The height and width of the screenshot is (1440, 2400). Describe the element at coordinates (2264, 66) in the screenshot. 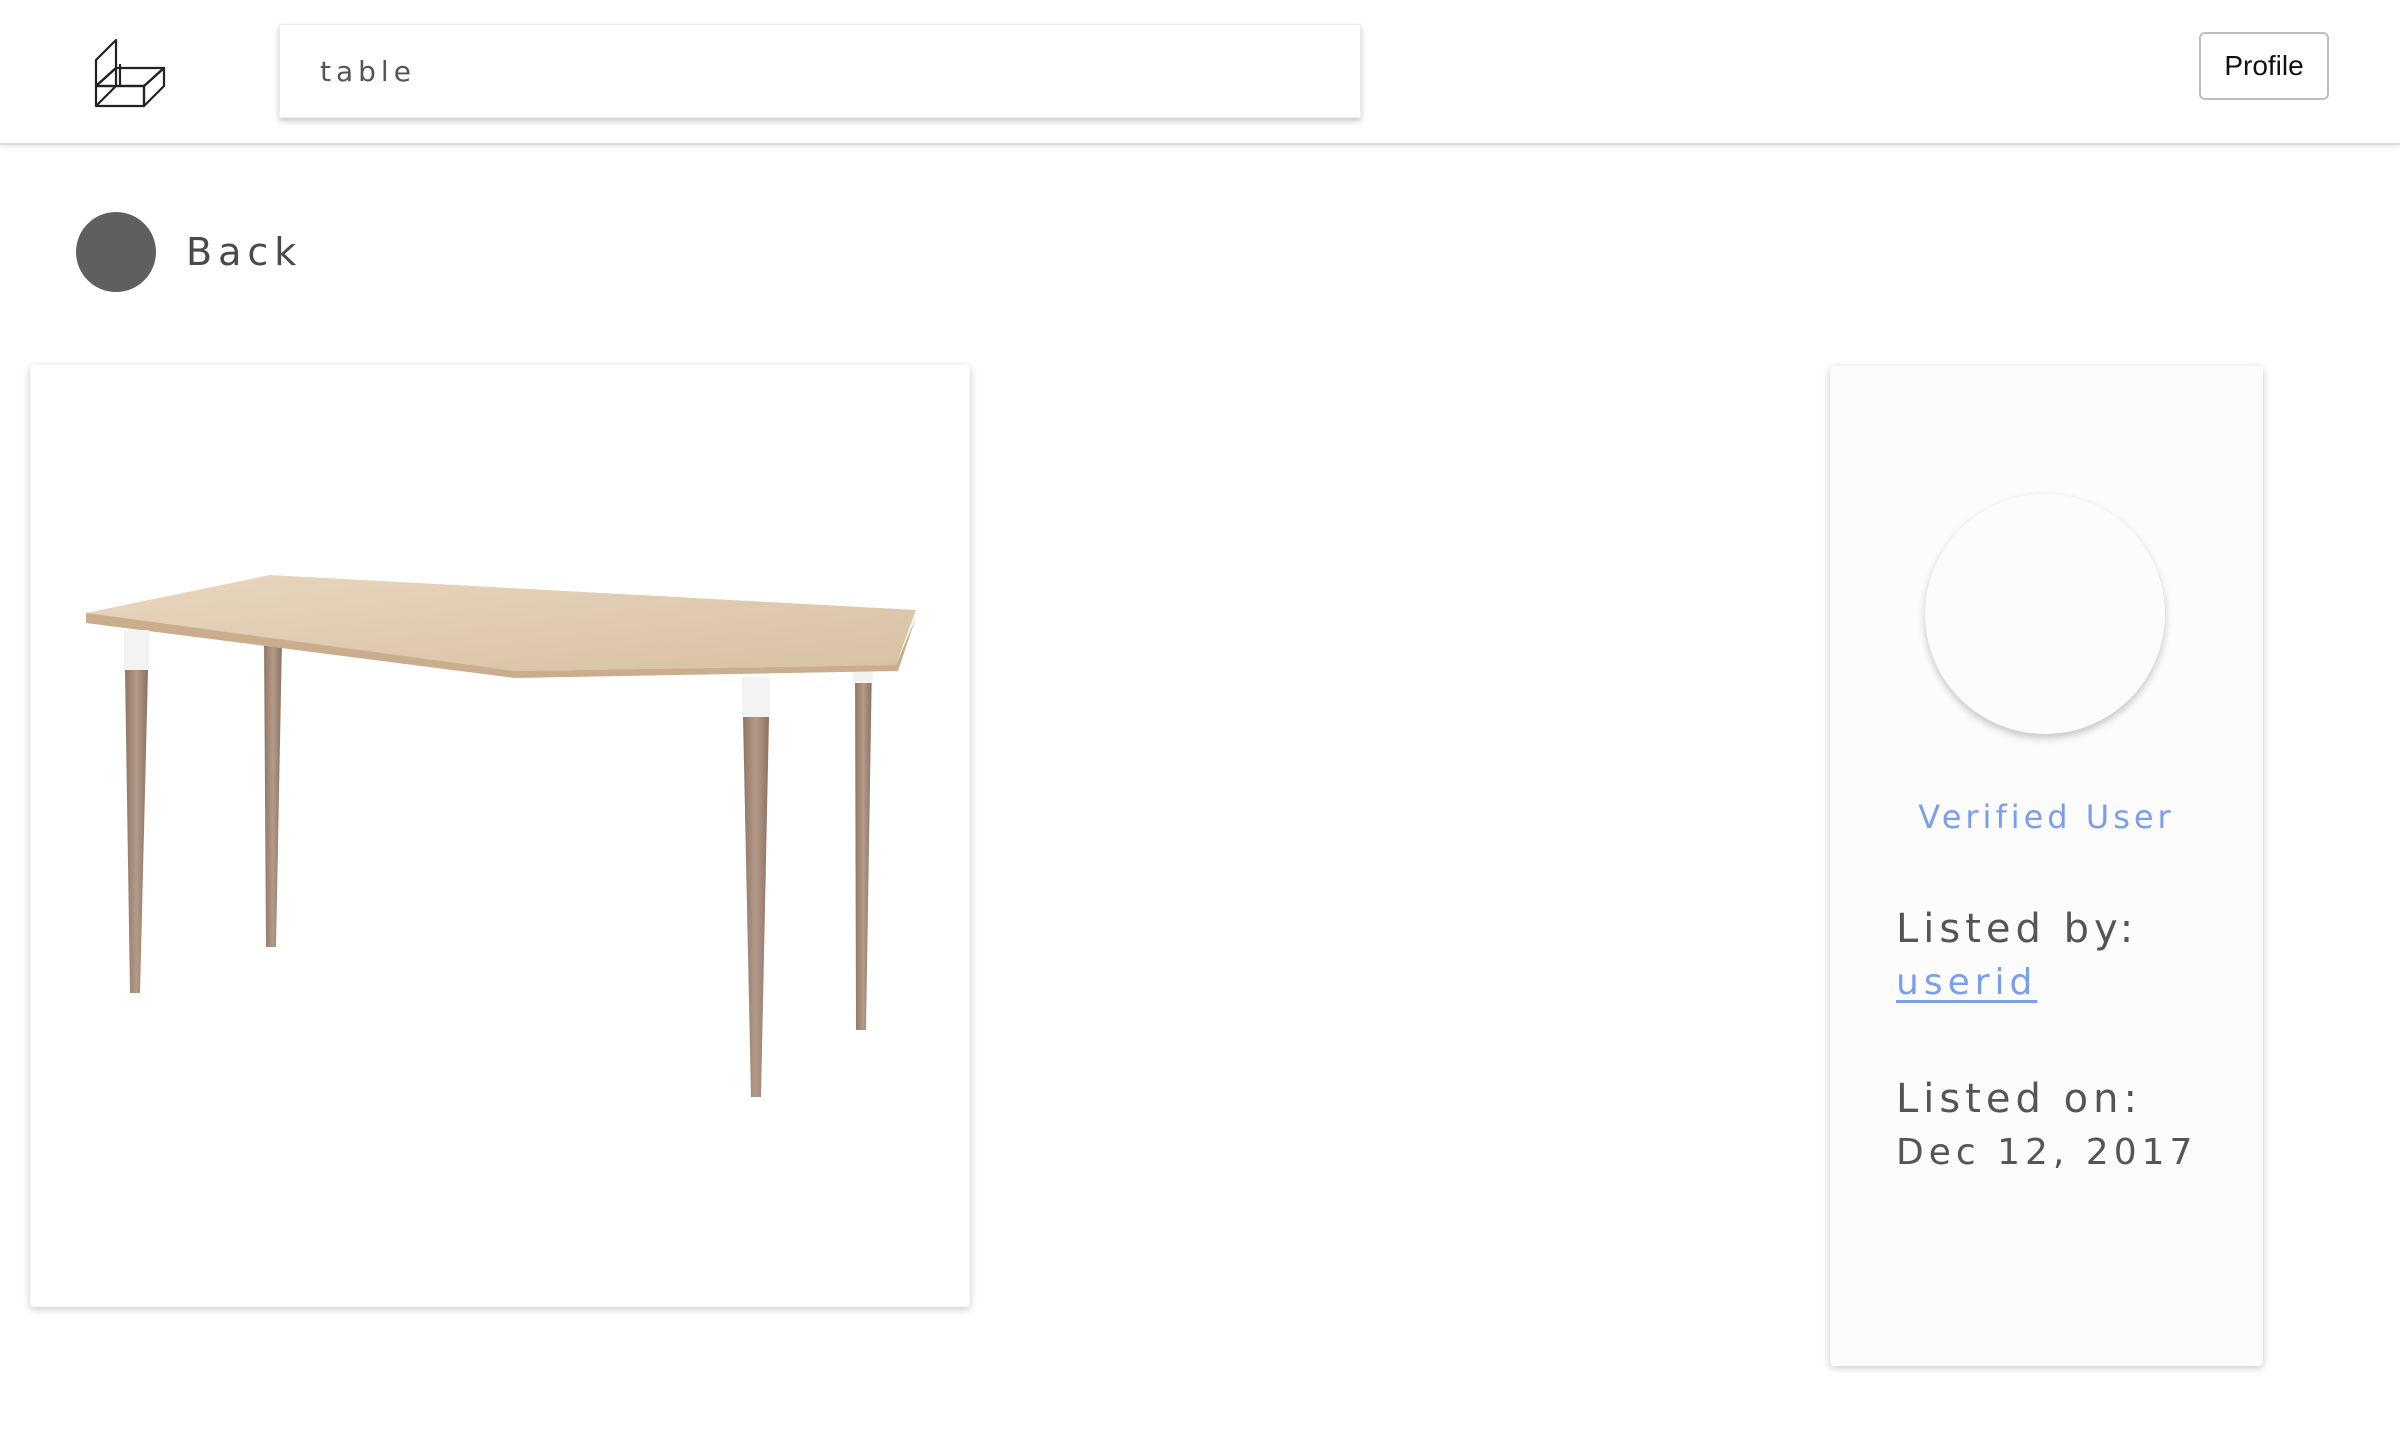

I see `profile-button: Profile` at that location.